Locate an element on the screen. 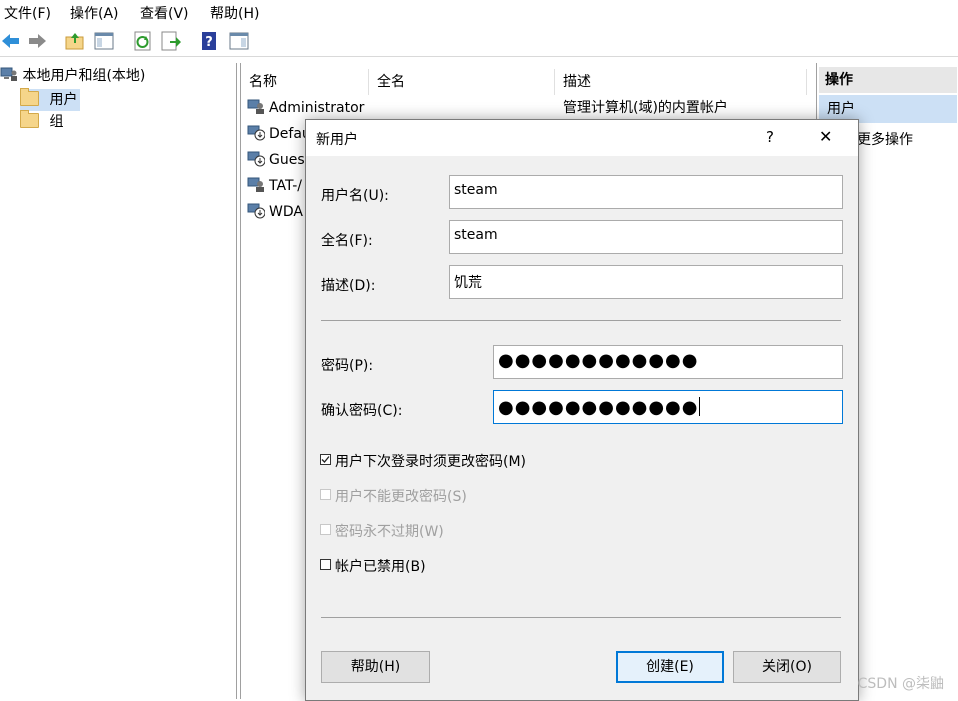 The width and height of the screenshot is (958, 701). row-name: TAT-/ is located at coordinates (285, 186).